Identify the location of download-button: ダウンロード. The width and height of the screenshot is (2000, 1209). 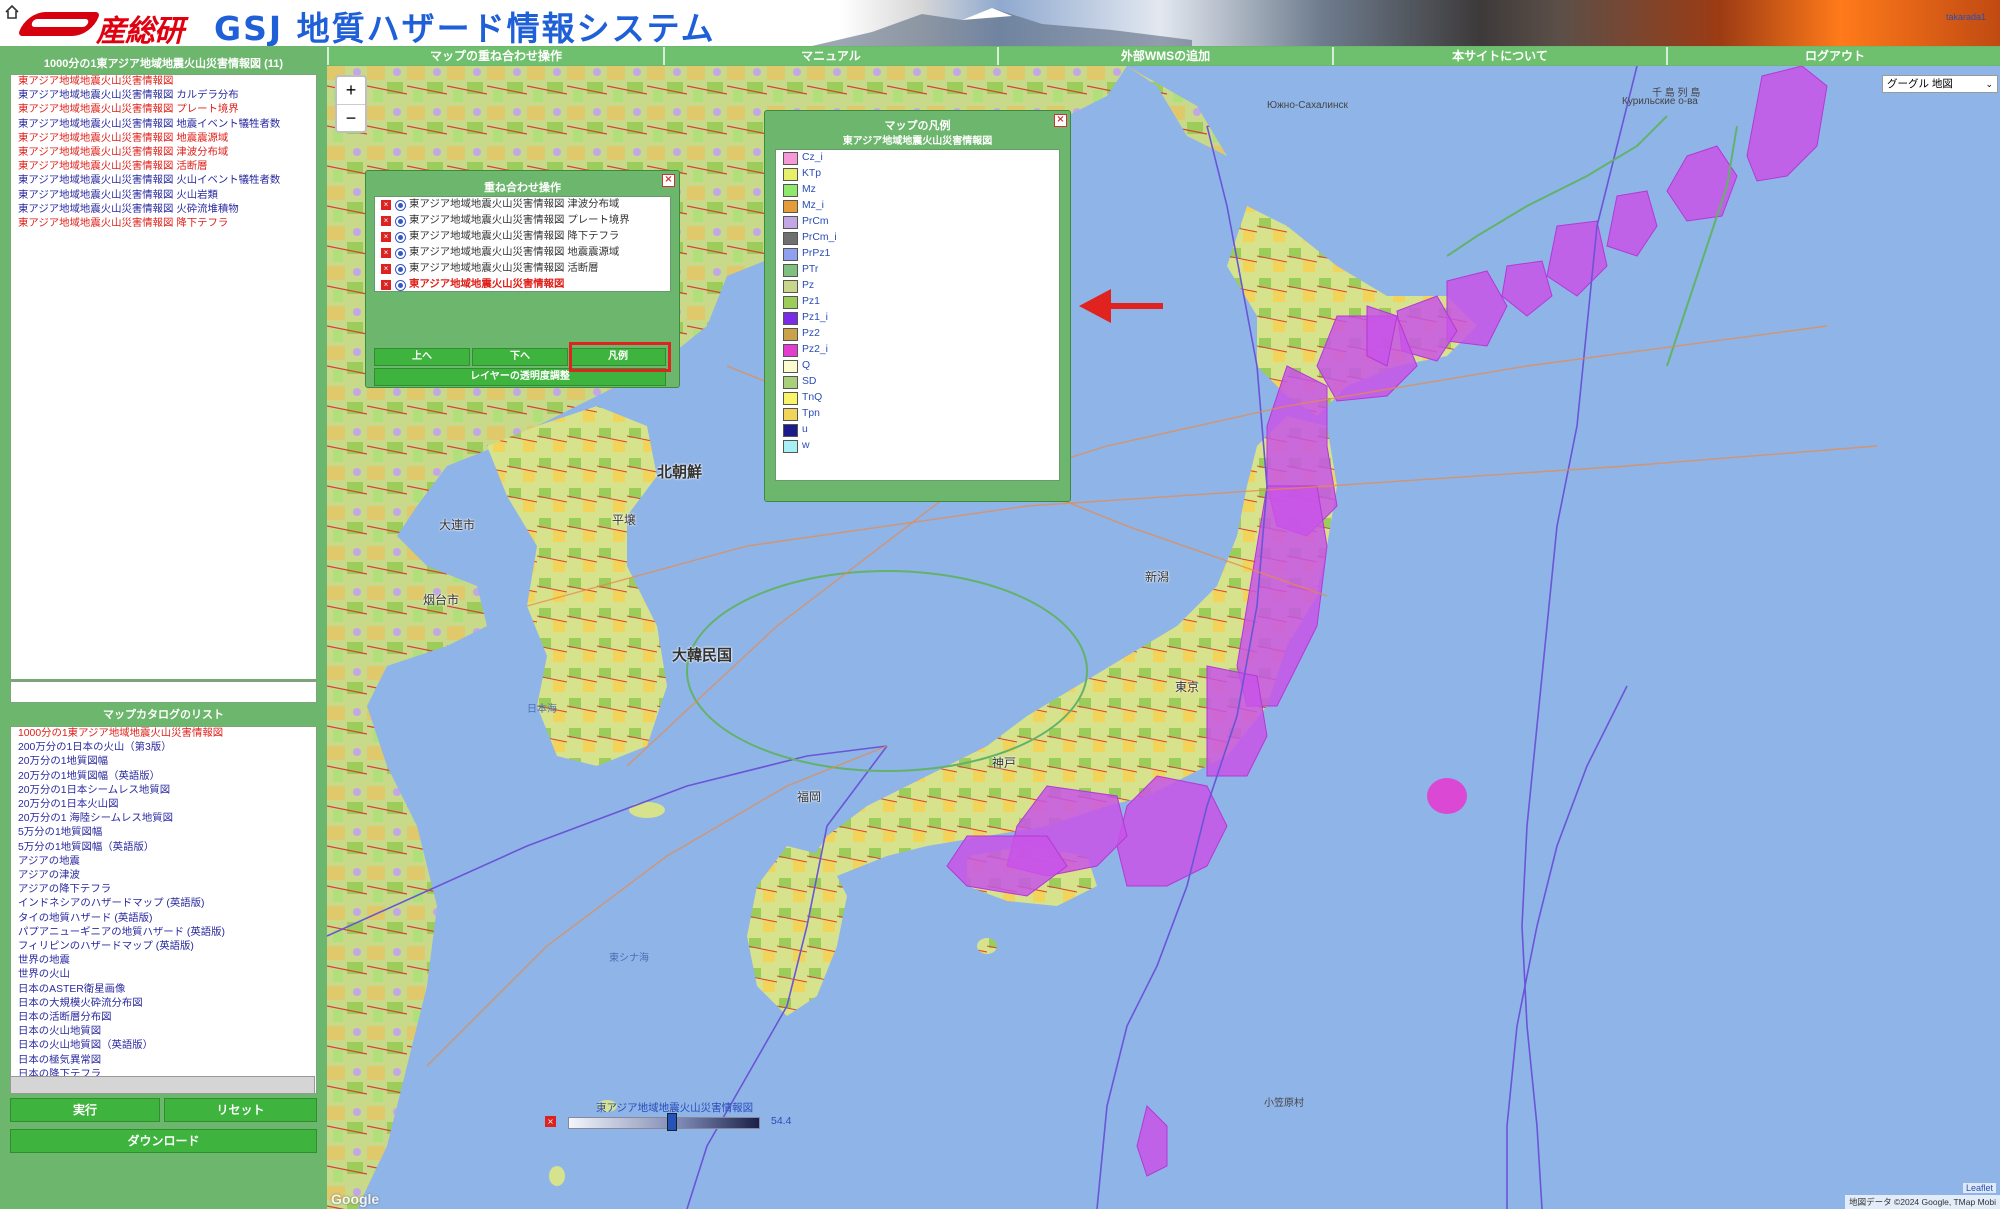
(163, 1141).